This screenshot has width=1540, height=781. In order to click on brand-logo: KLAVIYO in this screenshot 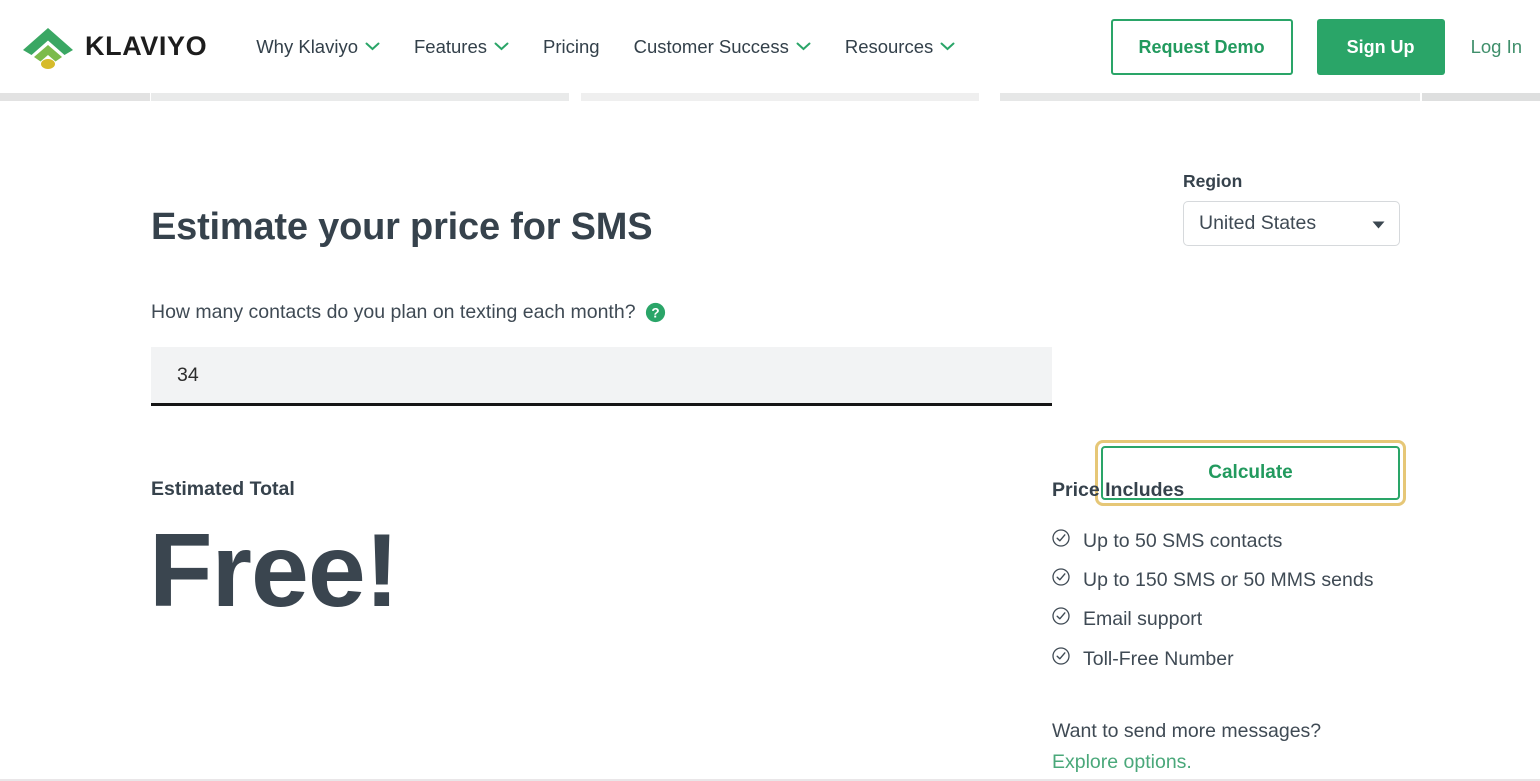, I will do `click(113, 47)`.